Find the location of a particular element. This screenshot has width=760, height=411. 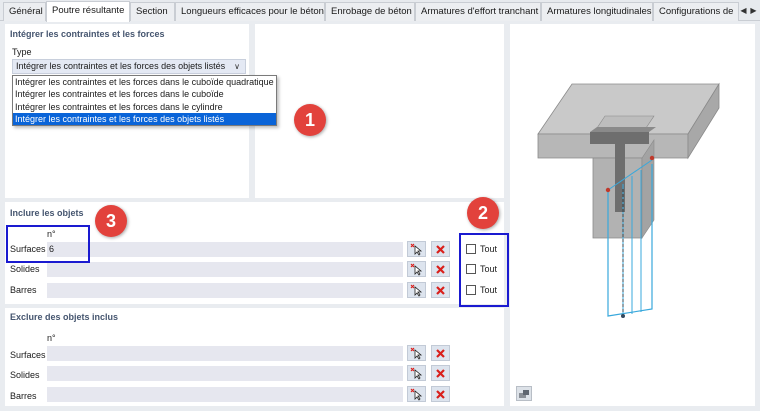

callout-1: 1 is located at coordinates (310, 120).